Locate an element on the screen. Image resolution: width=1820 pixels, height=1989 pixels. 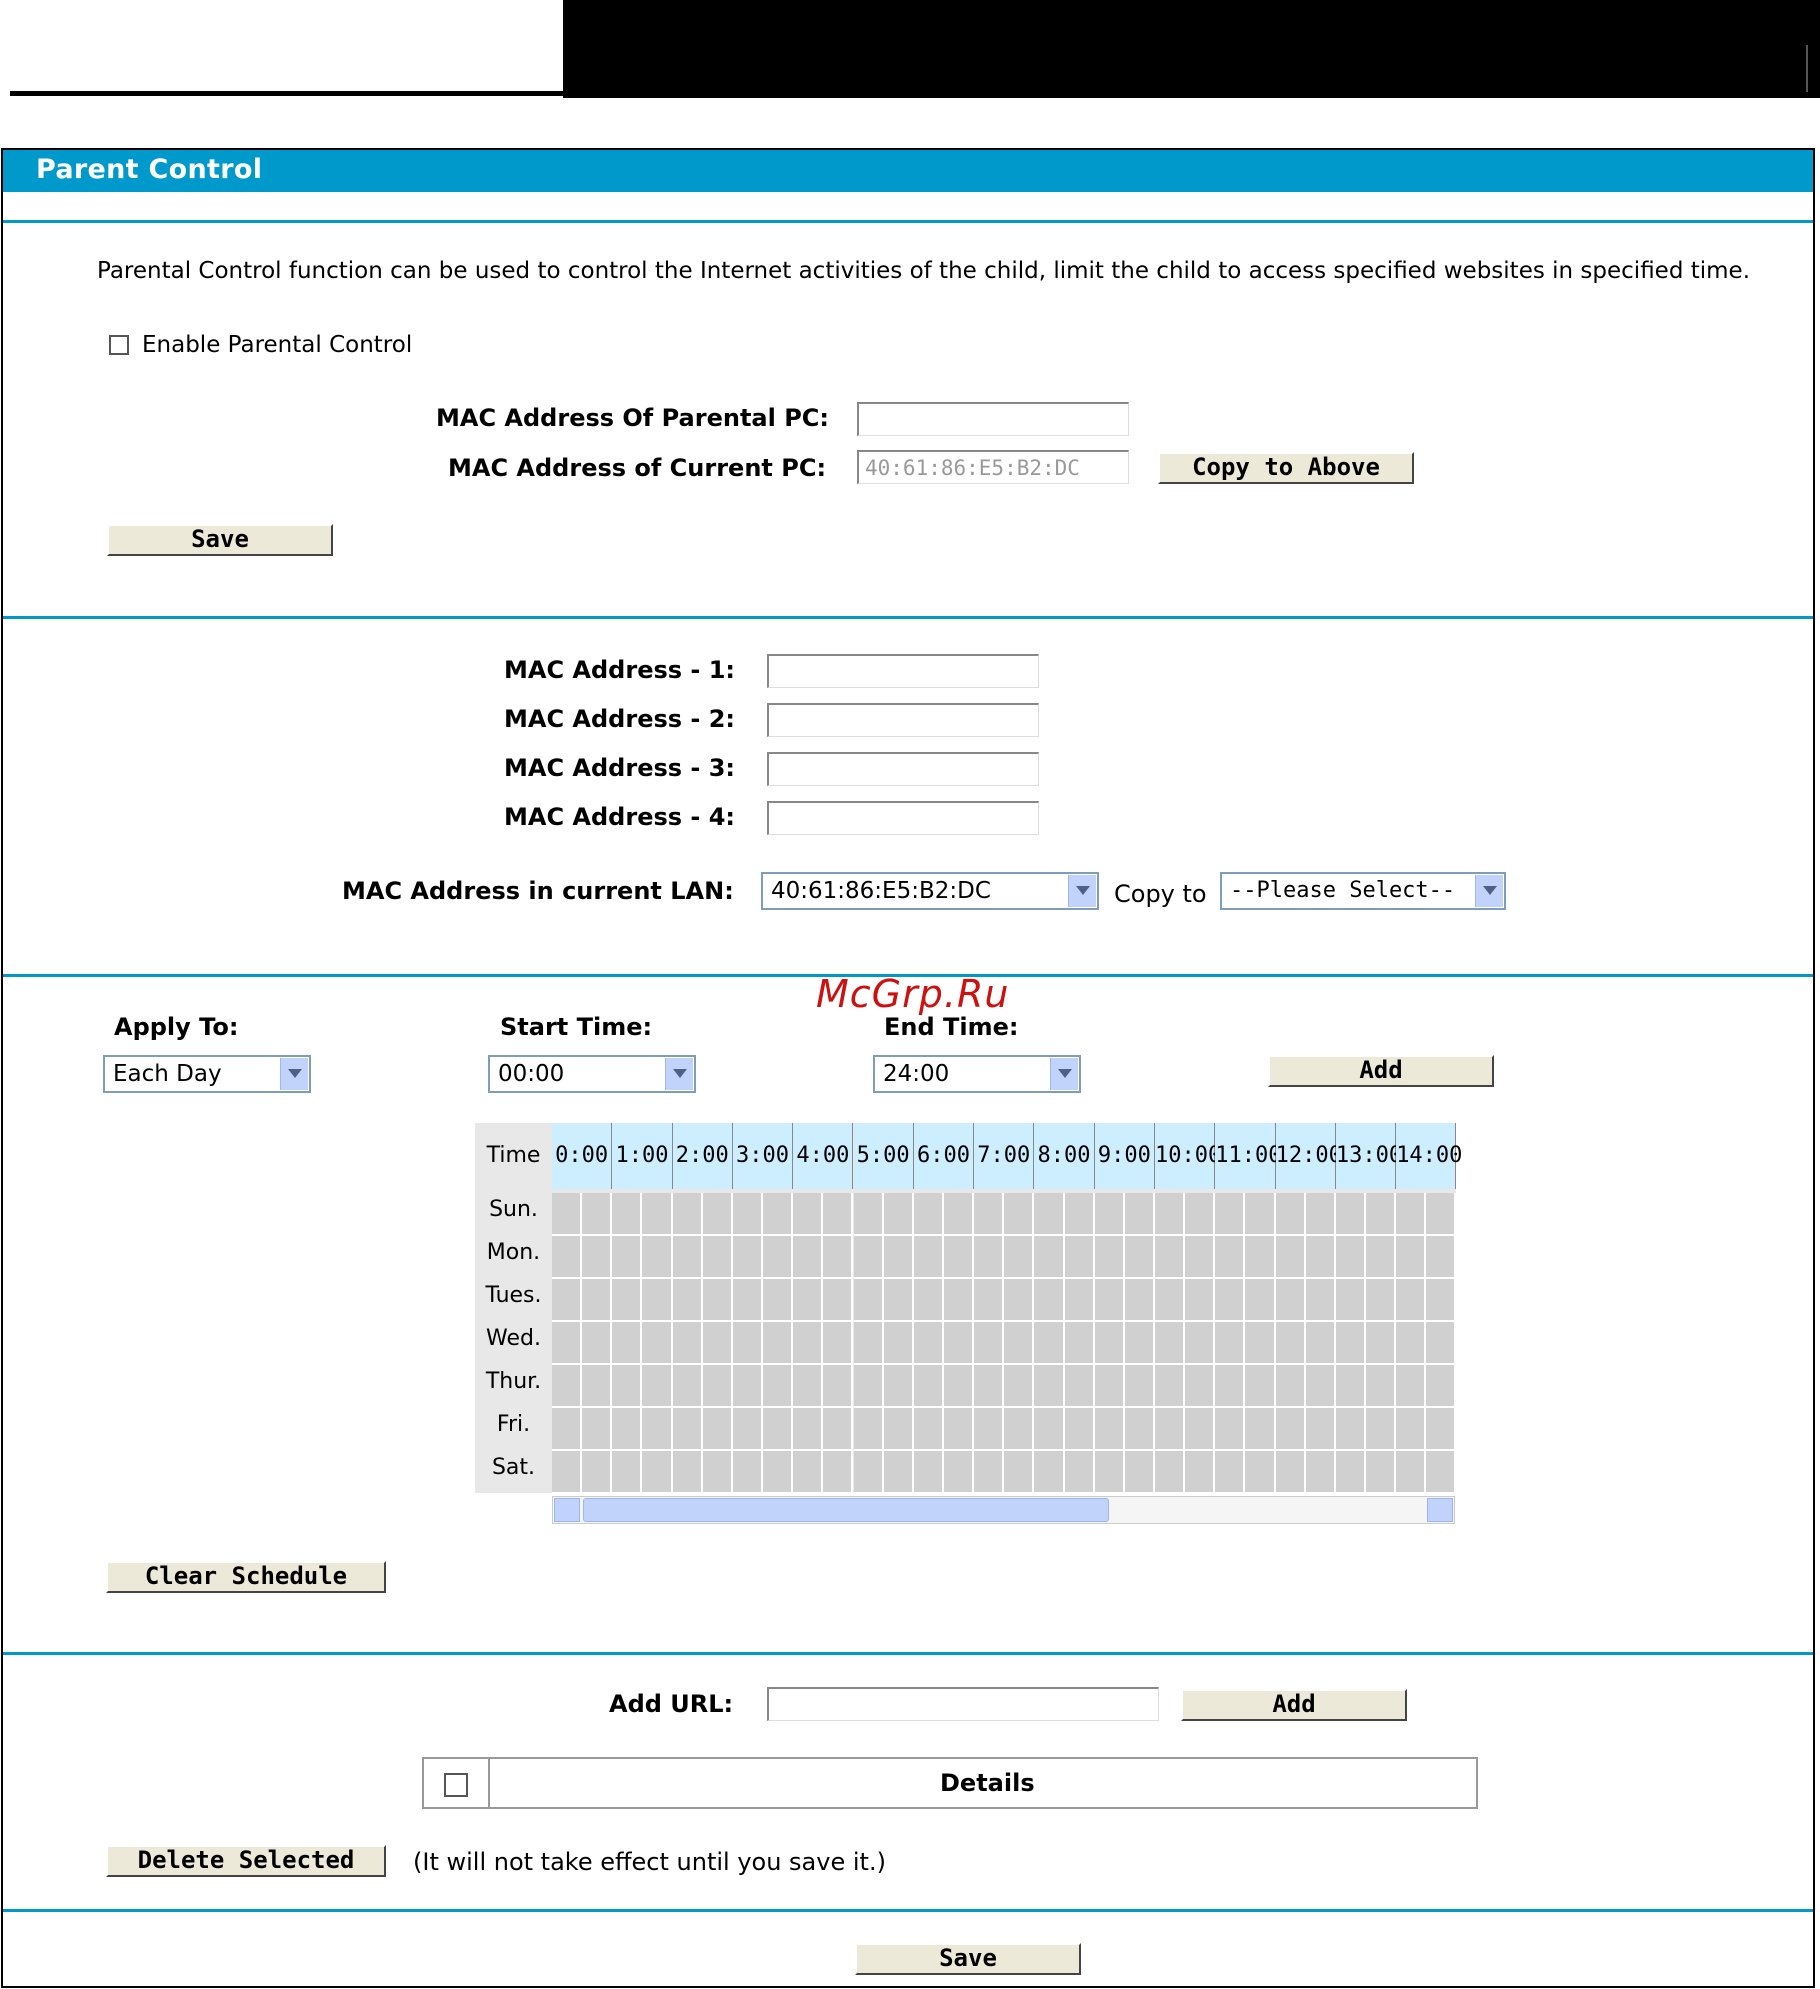
select-all-checkbox is located at coordinates (456, 1785).